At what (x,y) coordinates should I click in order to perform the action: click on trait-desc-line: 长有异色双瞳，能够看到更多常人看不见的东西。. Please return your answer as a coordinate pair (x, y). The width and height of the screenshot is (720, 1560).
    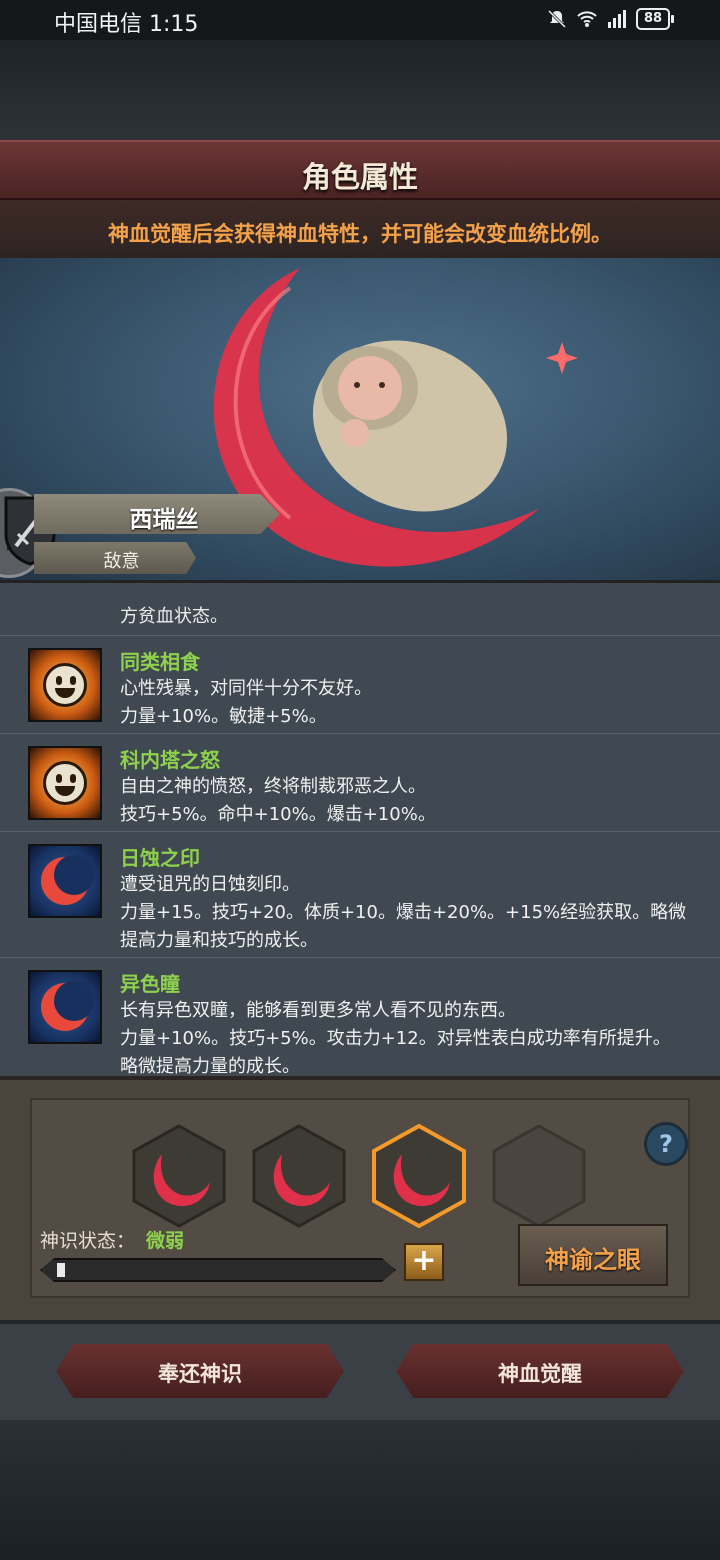
    Looking at the image, I should click on (318, 1010).